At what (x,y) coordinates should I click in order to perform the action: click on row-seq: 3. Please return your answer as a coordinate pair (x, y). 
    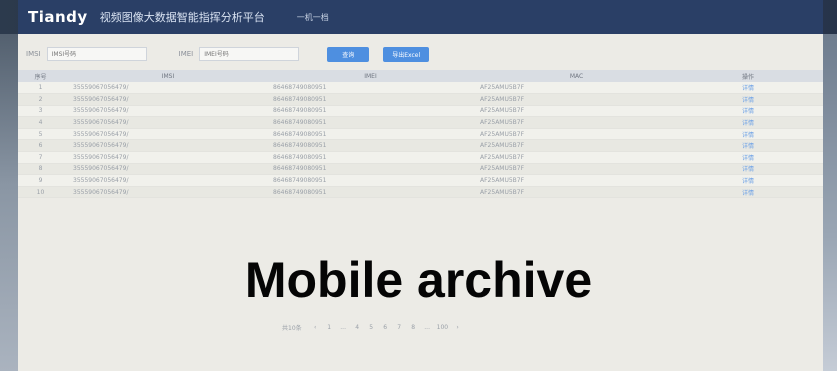
    Looking at the image, I should click on (40, 111).